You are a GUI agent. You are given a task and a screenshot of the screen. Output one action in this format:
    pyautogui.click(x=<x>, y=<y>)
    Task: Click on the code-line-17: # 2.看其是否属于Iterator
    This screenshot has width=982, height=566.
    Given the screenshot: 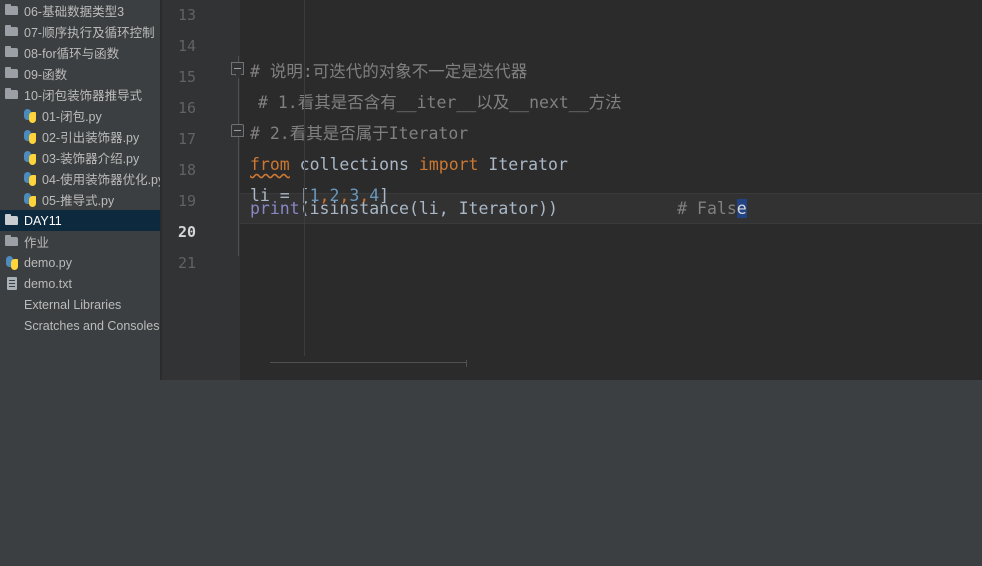 What is the action you would take?
    pyautogui.click(x=359, y=133)
    